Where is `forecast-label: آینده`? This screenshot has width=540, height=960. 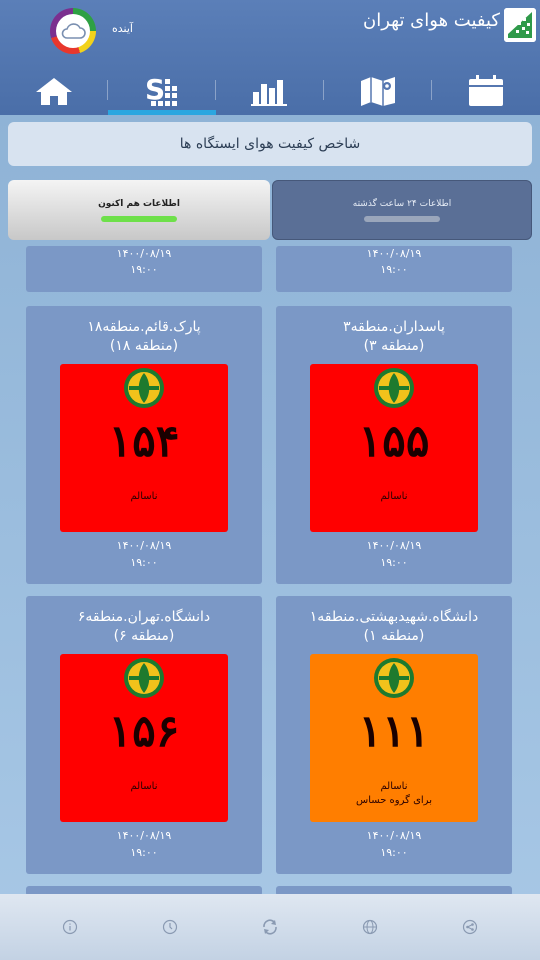
forecast-label: آینده is located at coordinates (122, 28).